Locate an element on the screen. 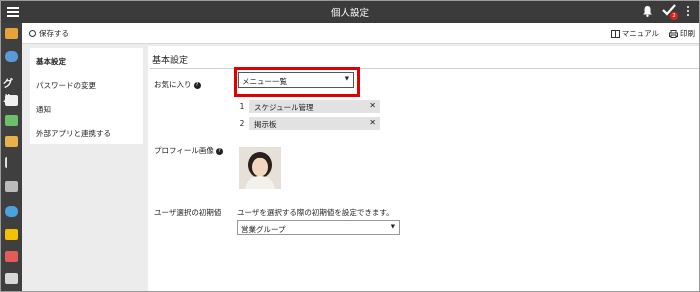 Image resolution: width=700 pixels, height=292 pixels. sidebar-item-password-change: パスワードの変更 is located at coordinates (66, 85).